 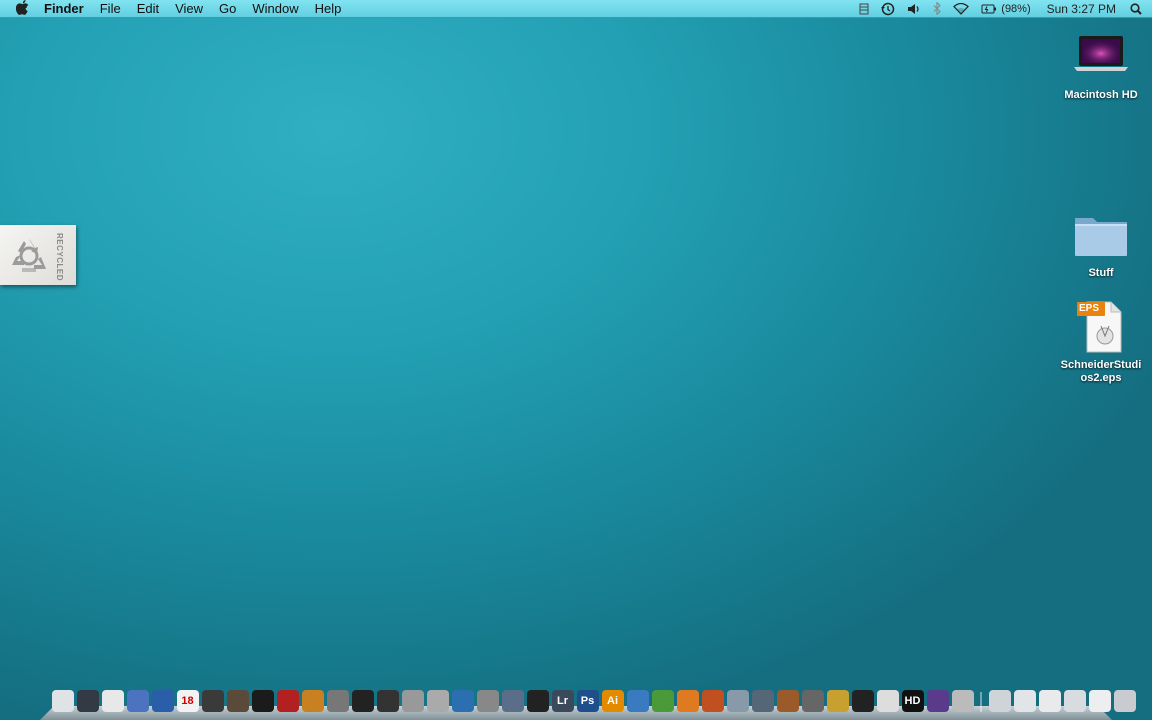 What do you see at coordinates (737, 701) in the screenshot?
I see `rocket-icon` at bounding box center [737, 701].